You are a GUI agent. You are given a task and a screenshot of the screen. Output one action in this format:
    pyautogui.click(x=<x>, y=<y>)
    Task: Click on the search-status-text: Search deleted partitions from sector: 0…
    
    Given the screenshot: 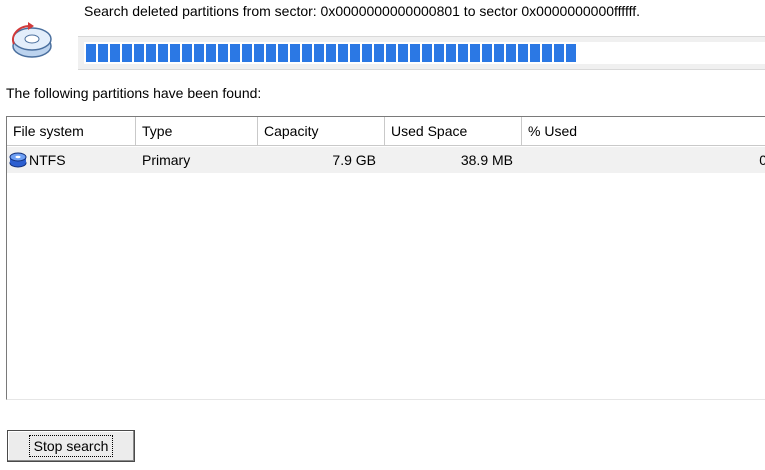 What is the action you would take?
    pyautogui.click(x=362, y=11)
    